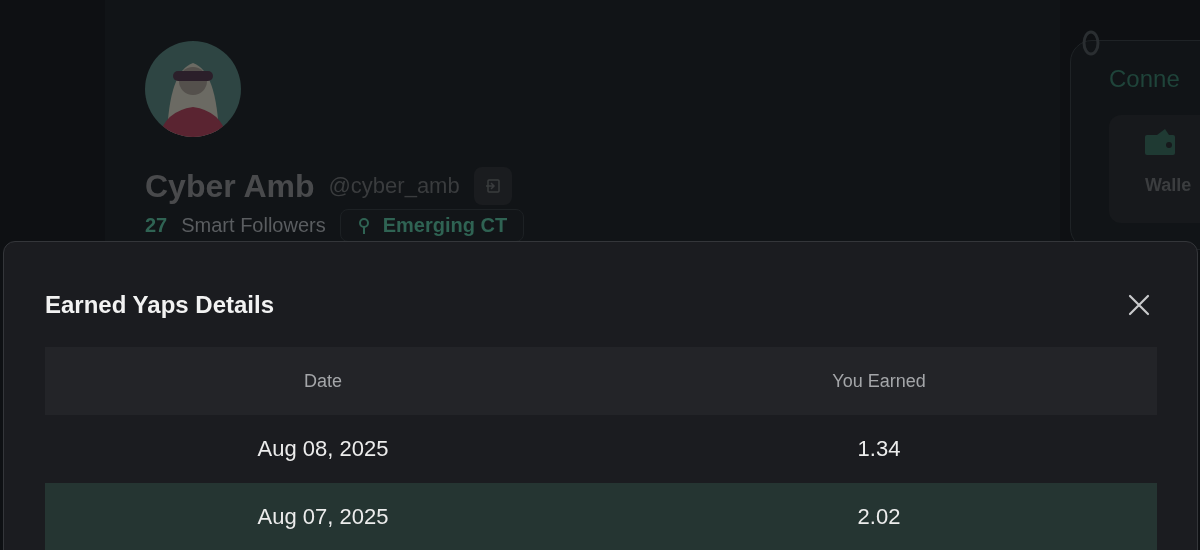 The width and height of the screenshot is (1200, 550). I want to click on modal-title: Earned Yaps Details, so click(159, 305).